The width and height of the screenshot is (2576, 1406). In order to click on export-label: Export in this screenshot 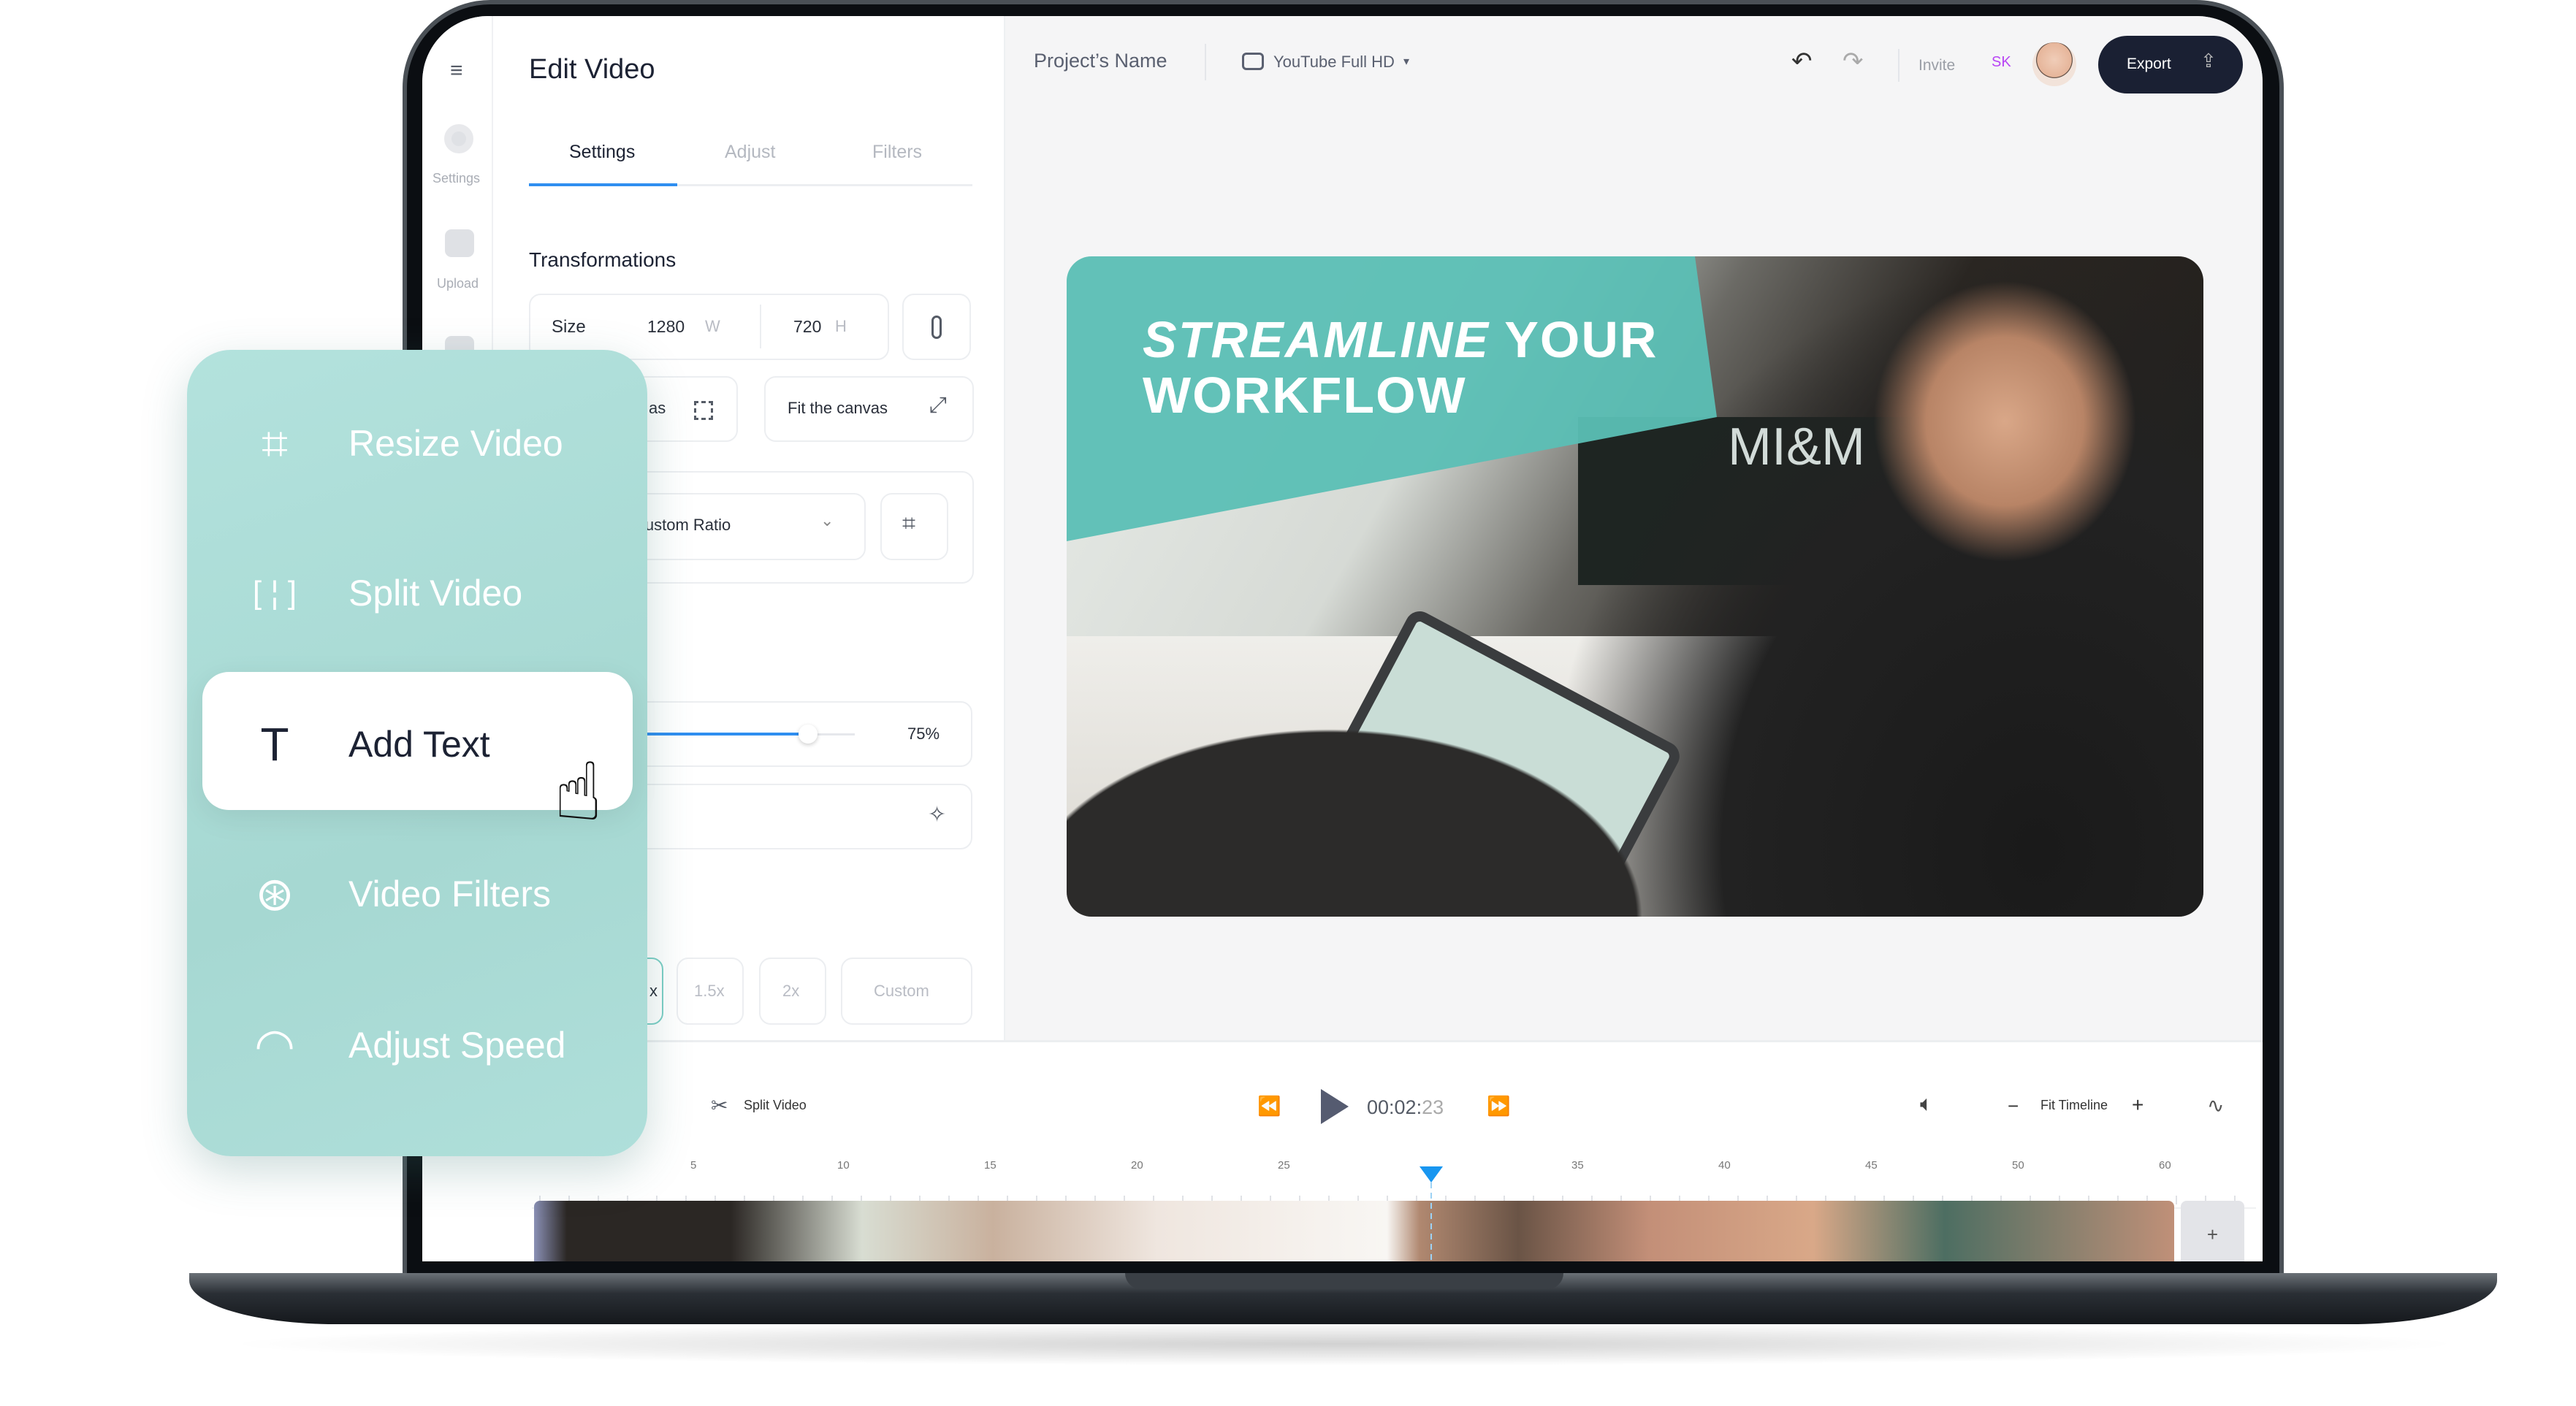, I will do `click(2149, 64)`.